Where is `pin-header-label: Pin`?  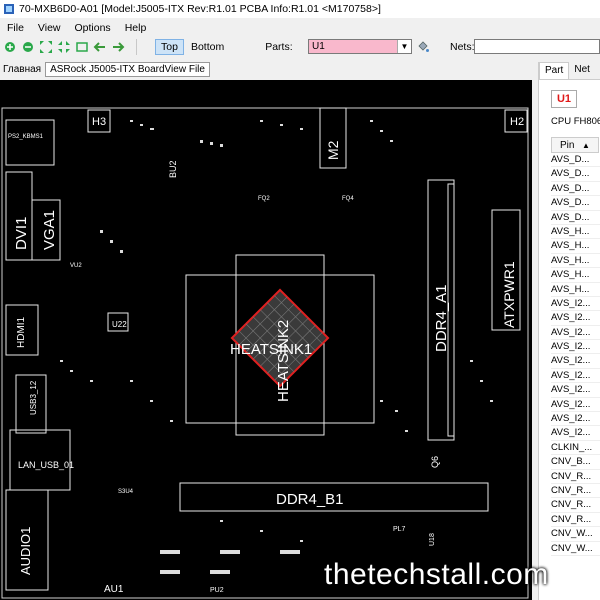 pin-header-label: Pin is located at coordinates (567, 145).